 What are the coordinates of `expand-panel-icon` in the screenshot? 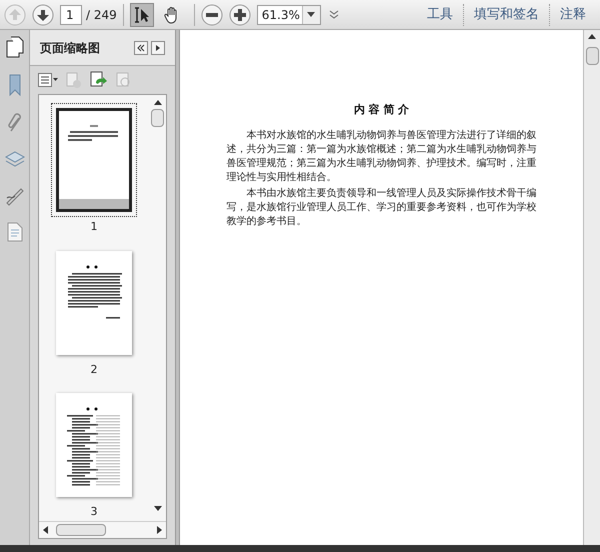 It's located at (158, 47).